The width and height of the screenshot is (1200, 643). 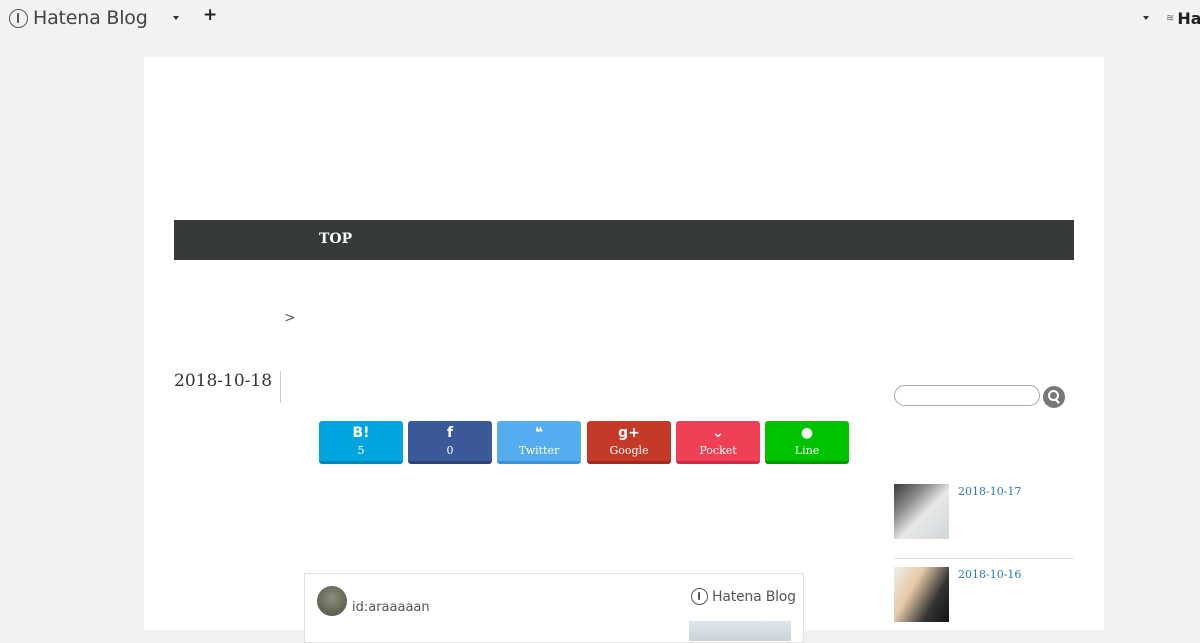 What do you see at coordinates (361, 433) in the screenshot?
I see `hatena-bookmark-icon: B!` at bounding box center [361, 433].